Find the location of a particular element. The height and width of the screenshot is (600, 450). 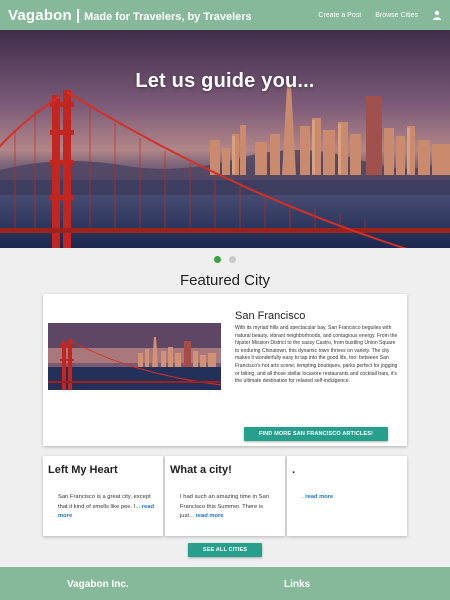

article-title: Left My Heart is located at coordinates (83, 470).